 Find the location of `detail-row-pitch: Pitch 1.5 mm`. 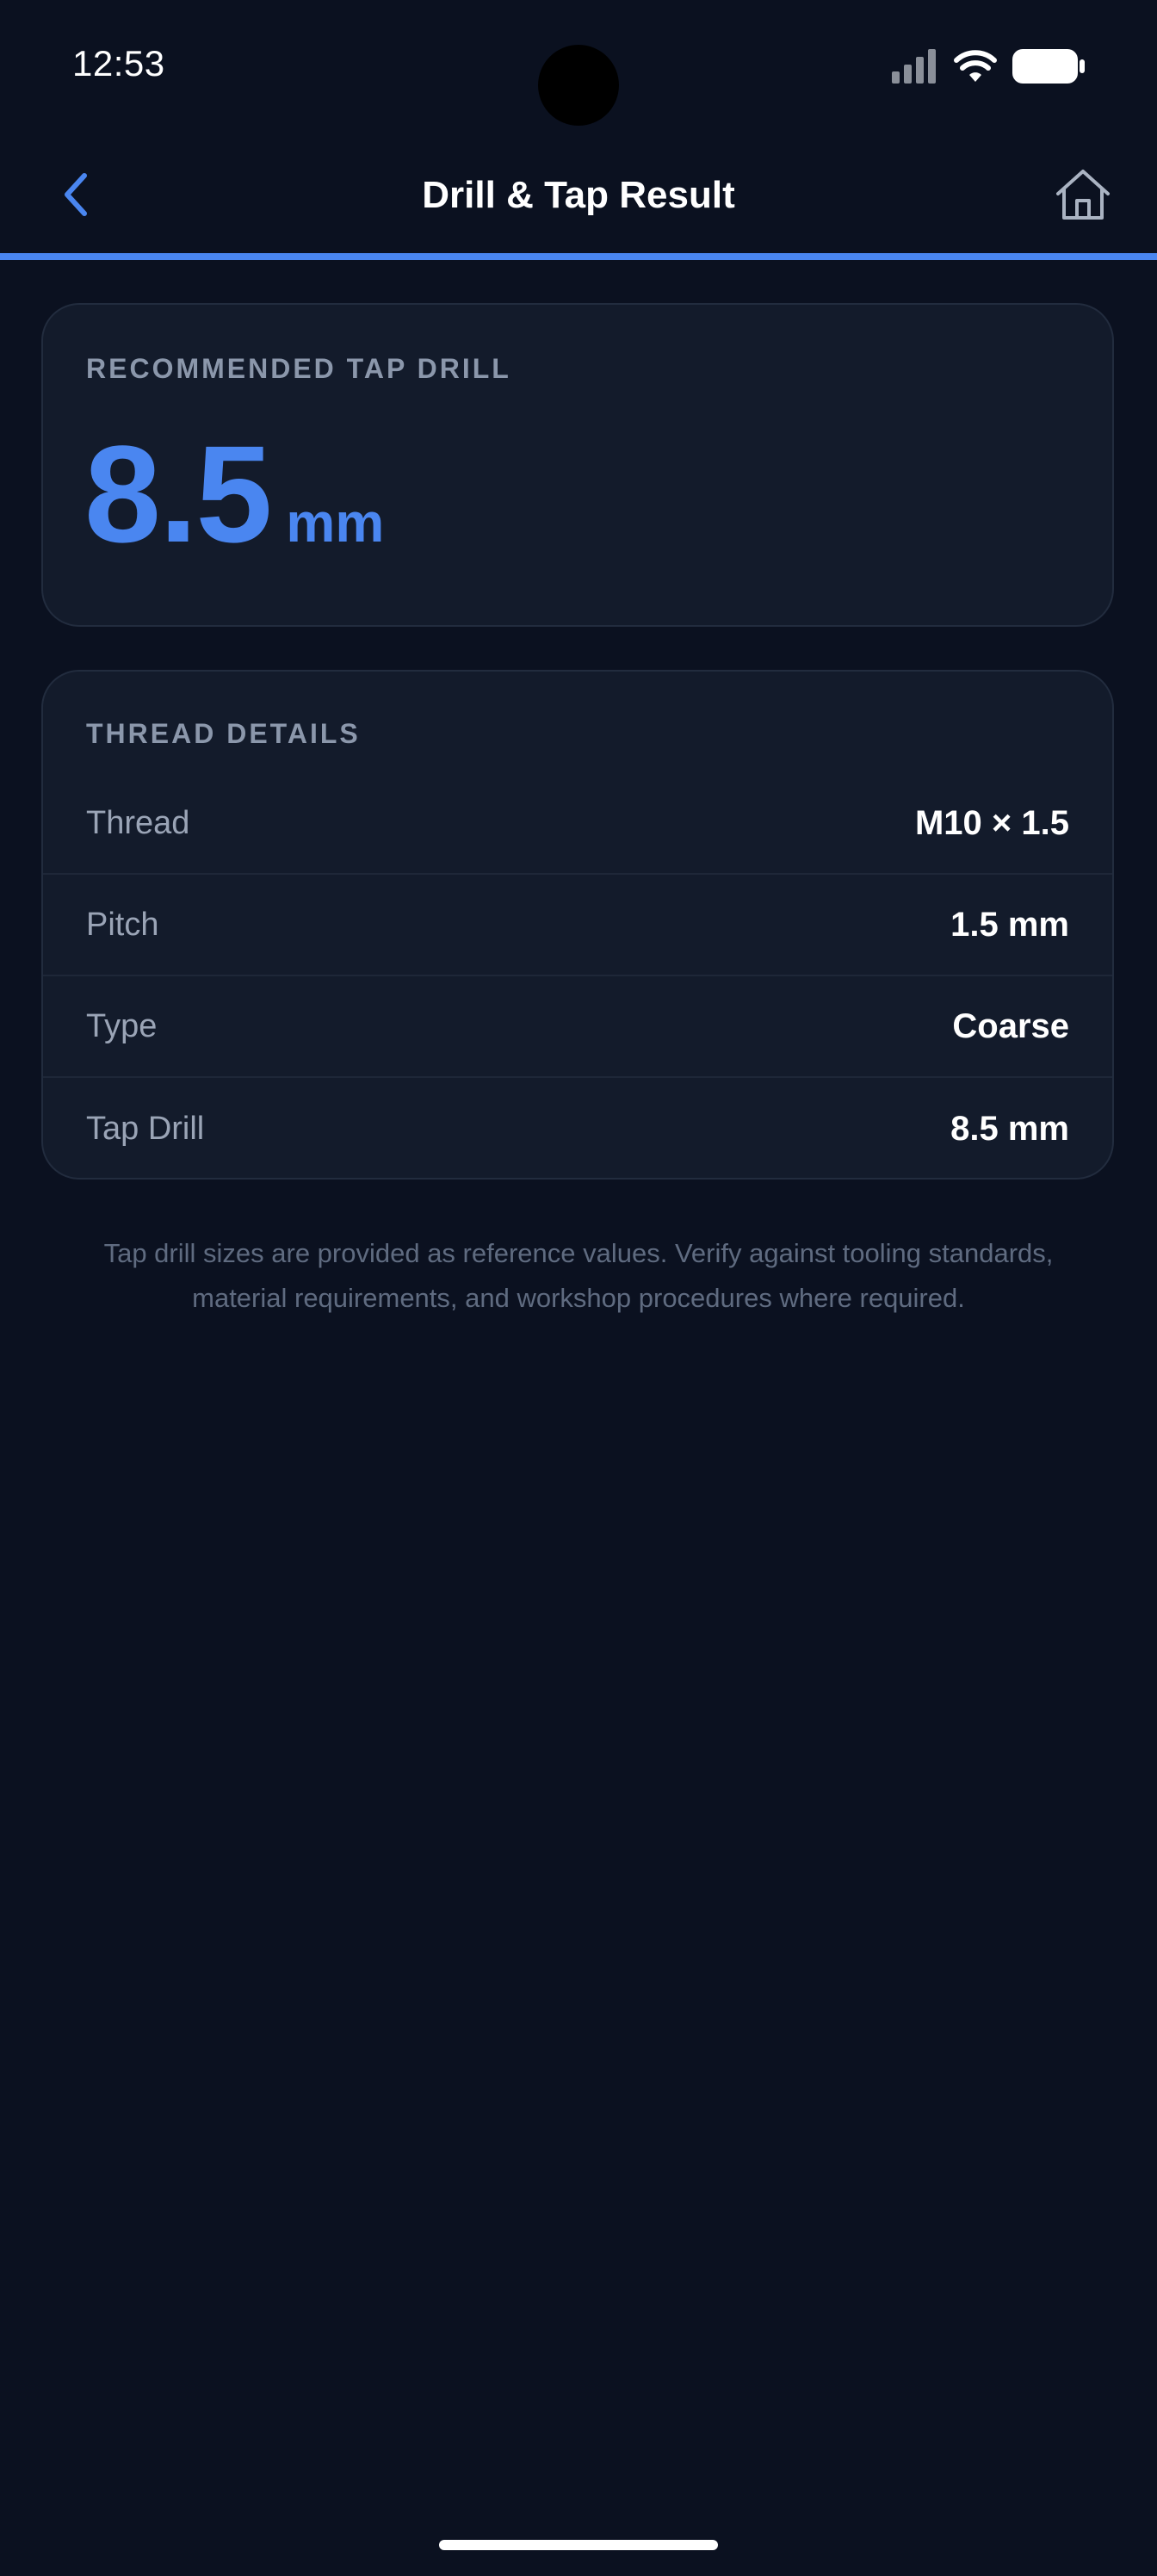

detail-row-pitch: Pitch 1.5 mm is located at coordinates (578, 926).